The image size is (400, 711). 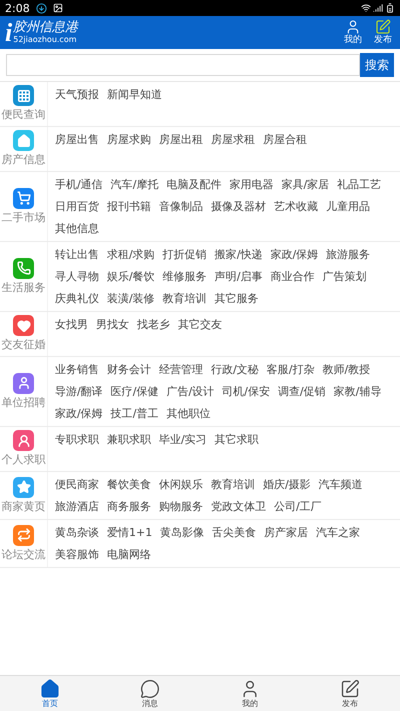 I want to click on category-link: 房屋求购, so click(x=129, y=140).